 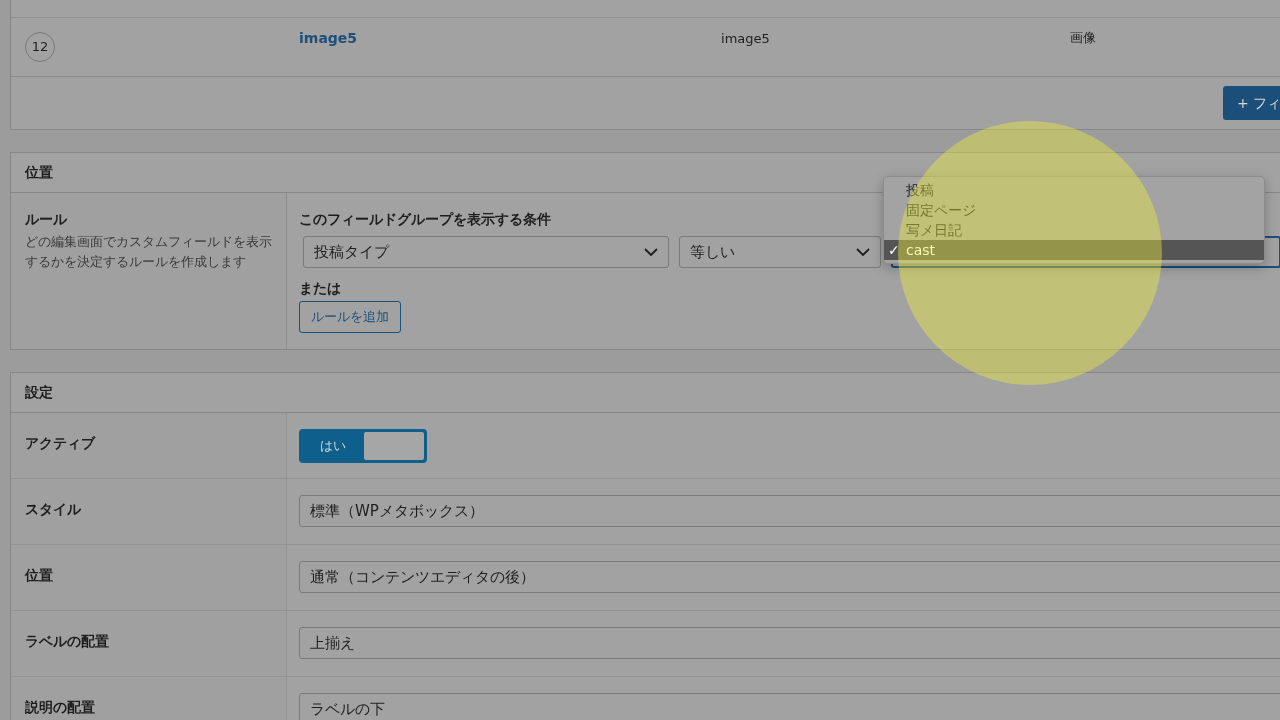 What do you see at coordinates (789, 511) in the screenshot?
I see `select-field: 標準（WPメタボックス）` at bounding box center [789, 511].